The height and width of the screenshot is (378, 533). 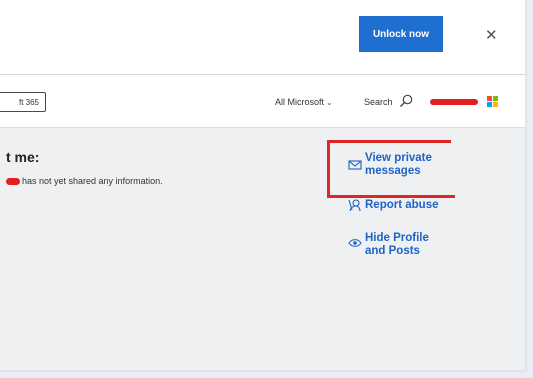 I want to click on microsoft-logo-icon, so click(x=493, y=102).